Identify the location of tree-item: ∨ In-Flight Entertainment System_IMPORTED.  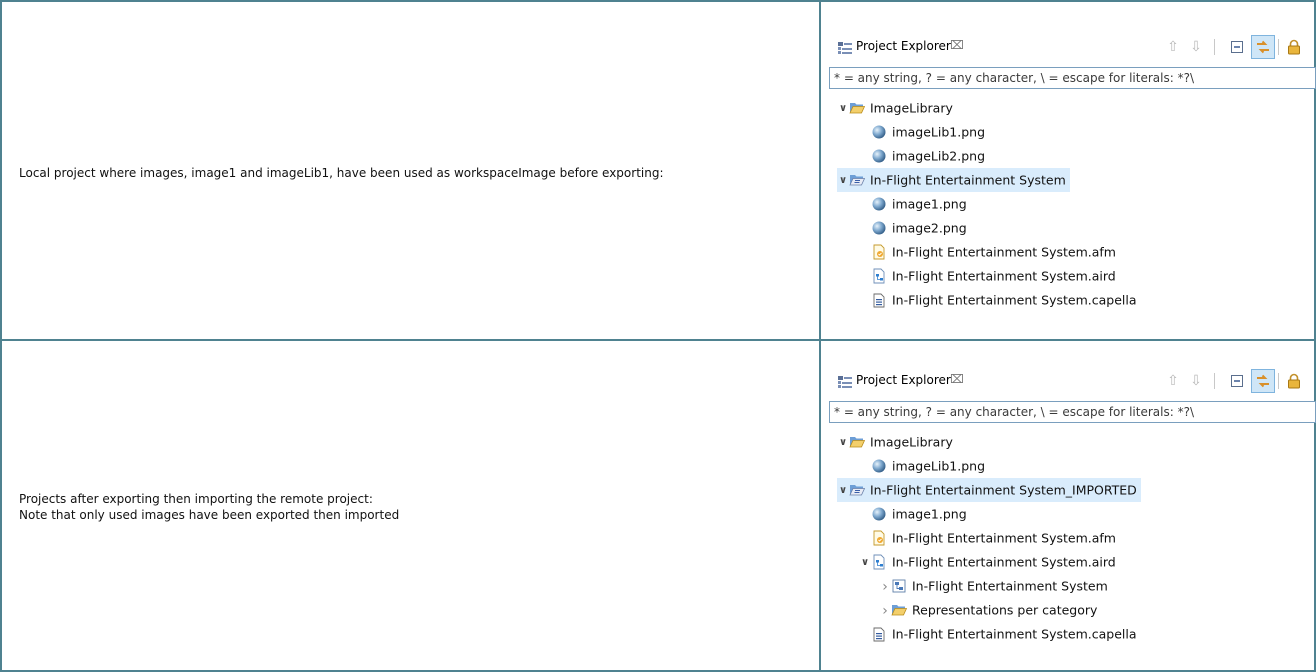
(989, 490).